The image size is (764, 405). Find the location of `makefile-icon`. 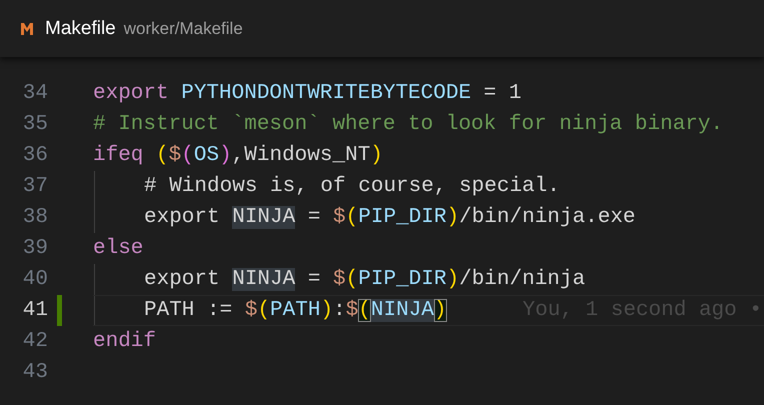

makefile-icon is located at coordinates (27, 29).